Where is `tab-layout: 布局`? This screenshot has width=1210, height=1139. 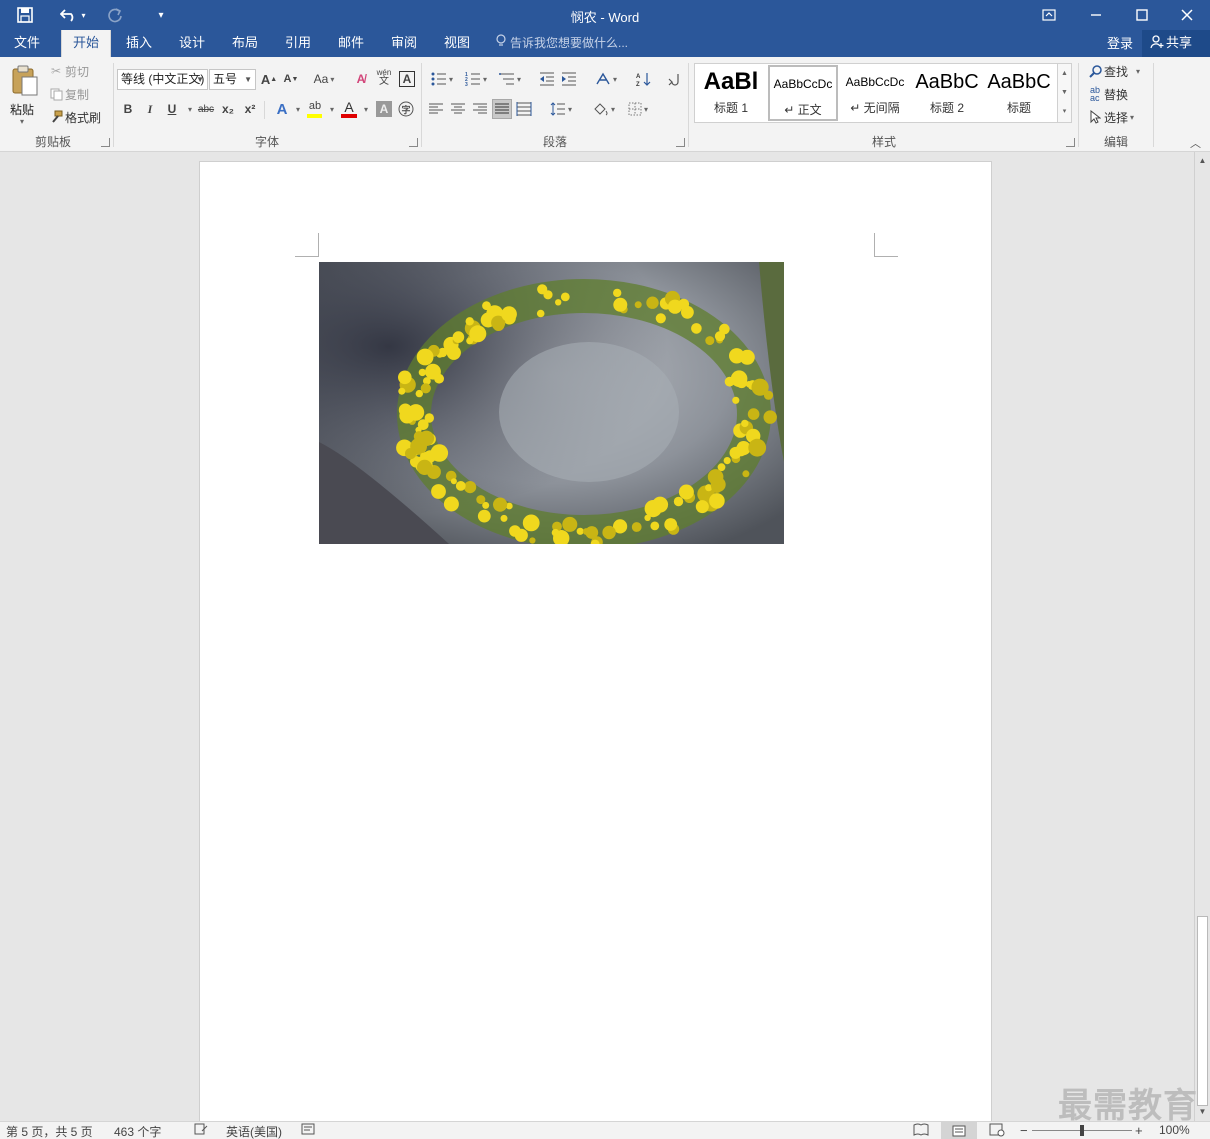
tab-layout: 布局 is located at coordinates (245, 43).